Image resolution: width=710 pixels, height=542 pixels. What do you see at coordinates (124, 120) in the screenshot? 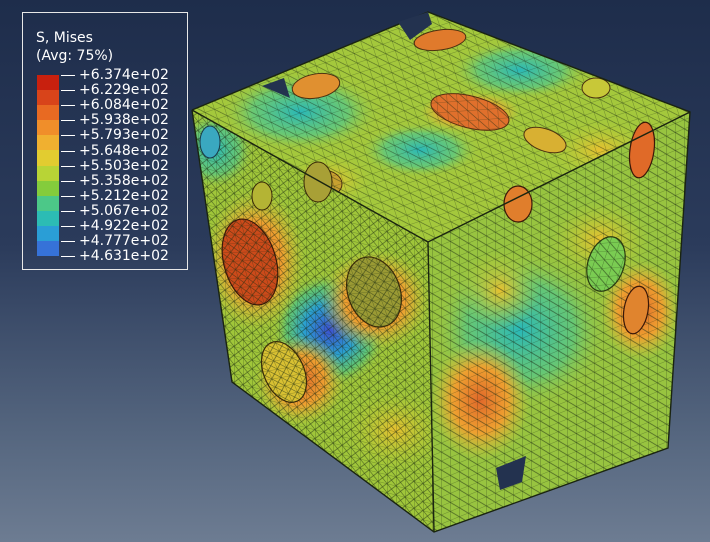
I see `legend-tick-label: +5.938e+02` at bounding box center [124, 120].